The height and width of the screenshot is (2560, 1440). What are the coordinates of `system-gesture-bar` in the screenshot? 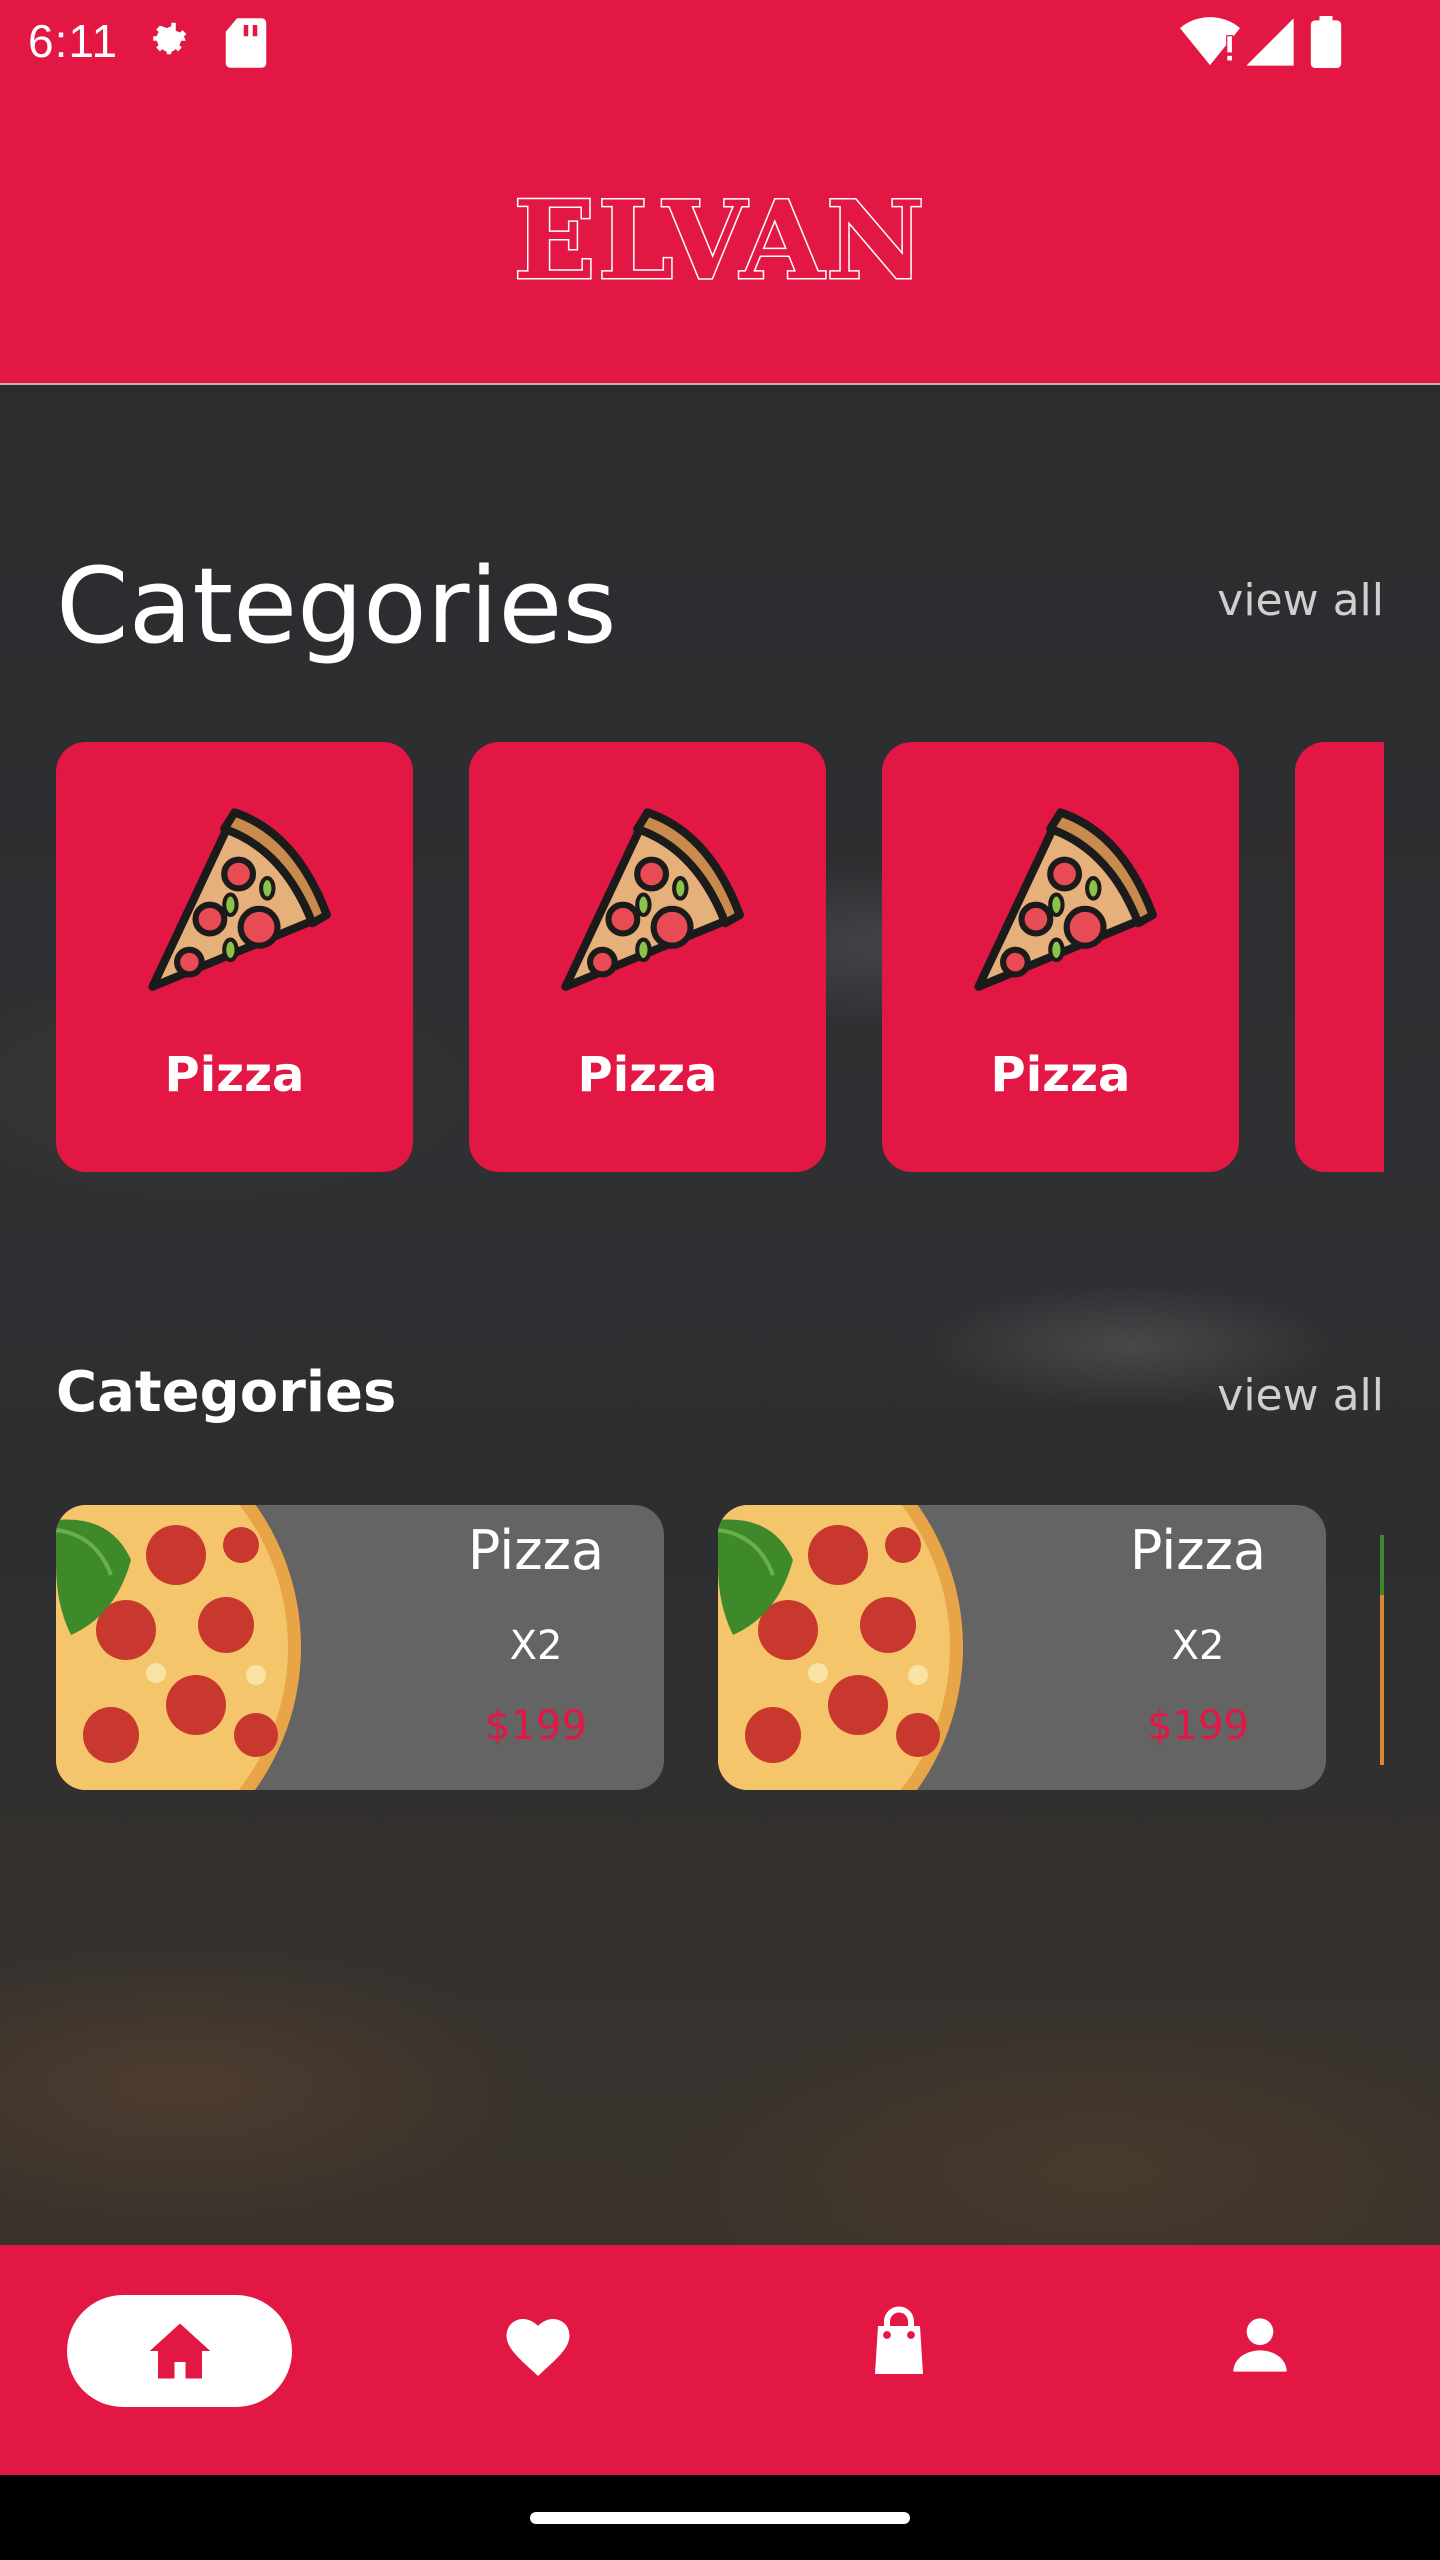 It's located at (720, 2517).